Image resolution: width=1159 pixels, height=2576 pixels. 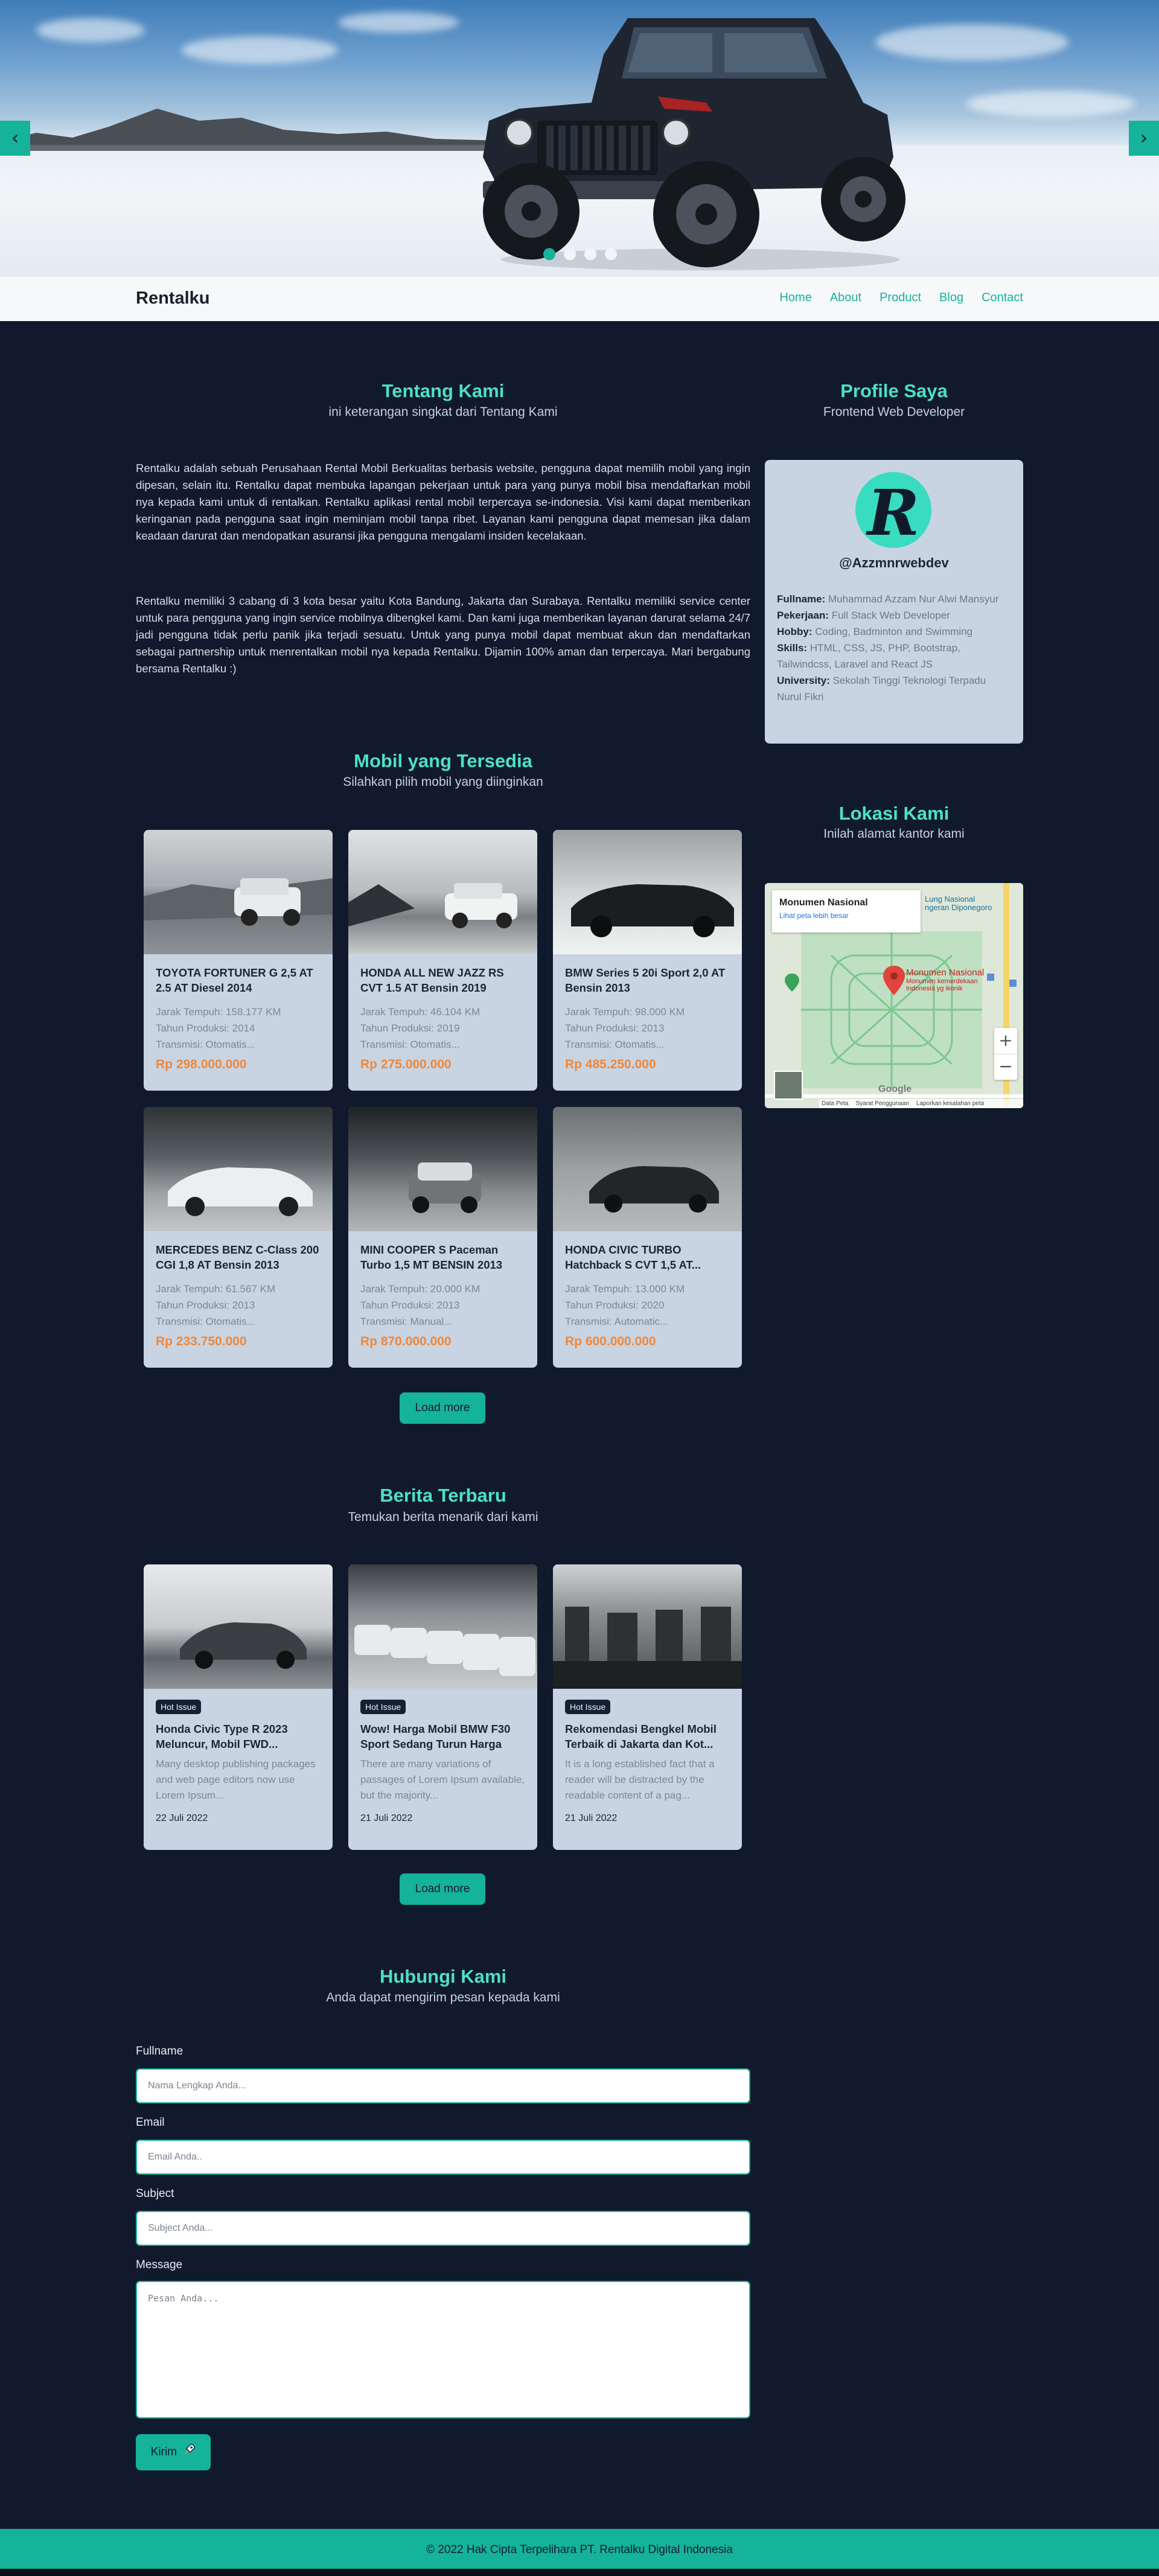 I want to click on subject-label: Subject, so click(x=155, y=2193).